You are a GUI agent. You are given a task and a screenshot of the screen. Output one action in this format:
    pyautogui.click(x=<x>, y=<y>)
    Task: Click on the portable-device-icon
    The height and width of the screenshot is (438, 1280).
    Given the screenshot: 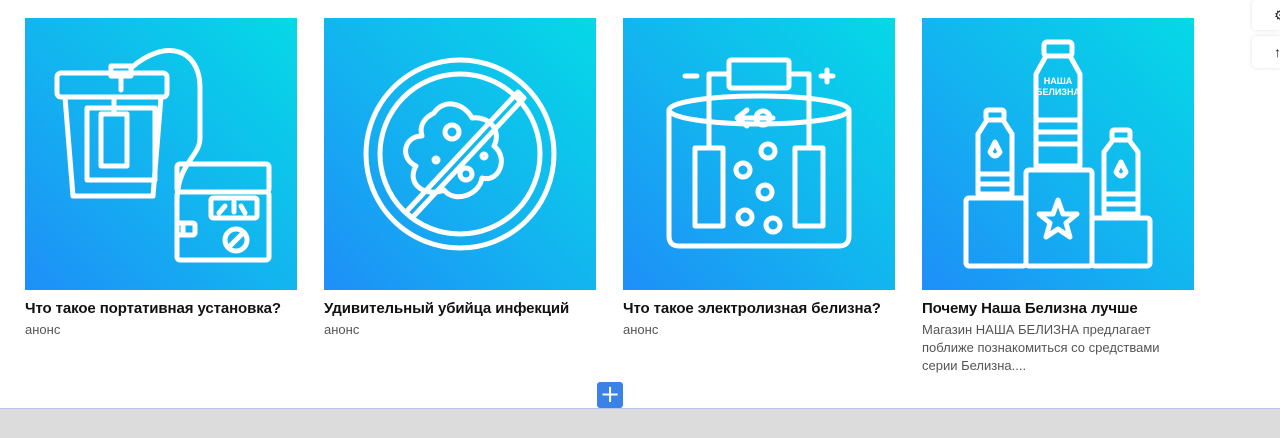 What is the action you would take?
    pyautogui.click(x=163, y=155)
    